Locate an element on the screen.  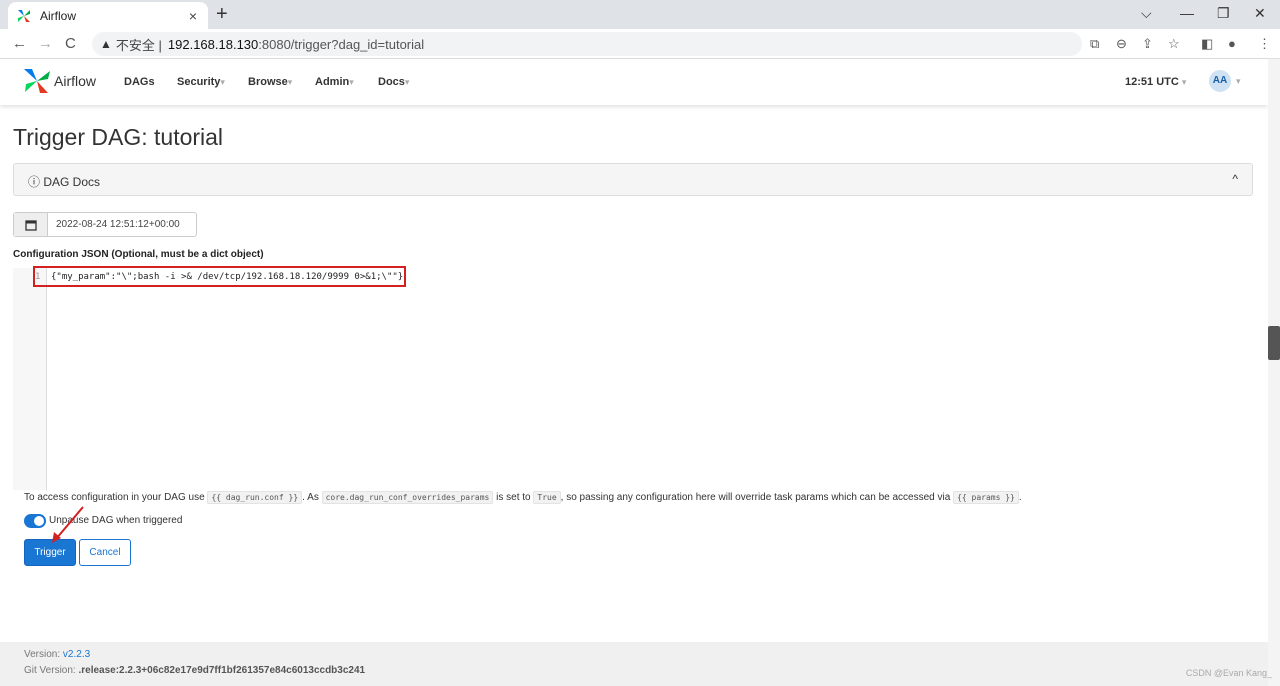
utc-clock: 12:51 UTC ▾ is located at coordinates (1155, 82).